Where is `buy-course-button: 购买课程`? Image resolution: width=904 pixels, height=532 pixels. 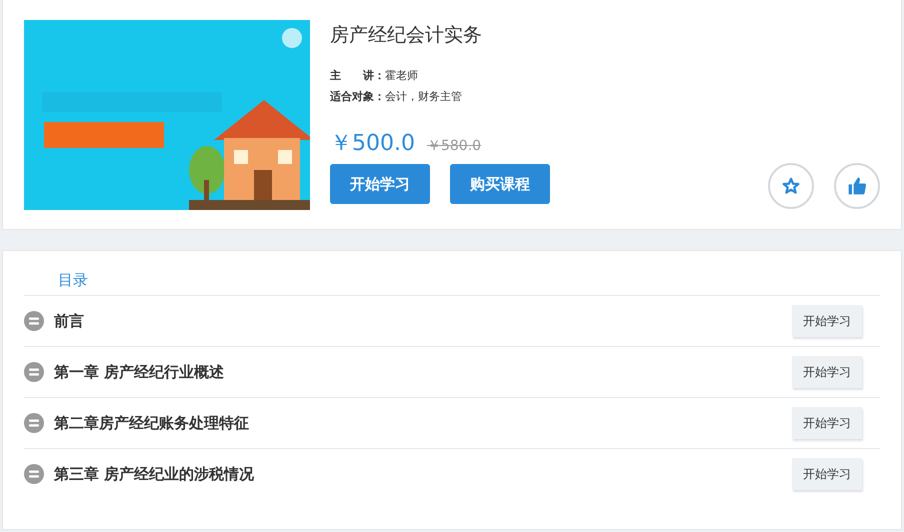 buy-course-button: 购买课程 is located at coordinates (500, 184).